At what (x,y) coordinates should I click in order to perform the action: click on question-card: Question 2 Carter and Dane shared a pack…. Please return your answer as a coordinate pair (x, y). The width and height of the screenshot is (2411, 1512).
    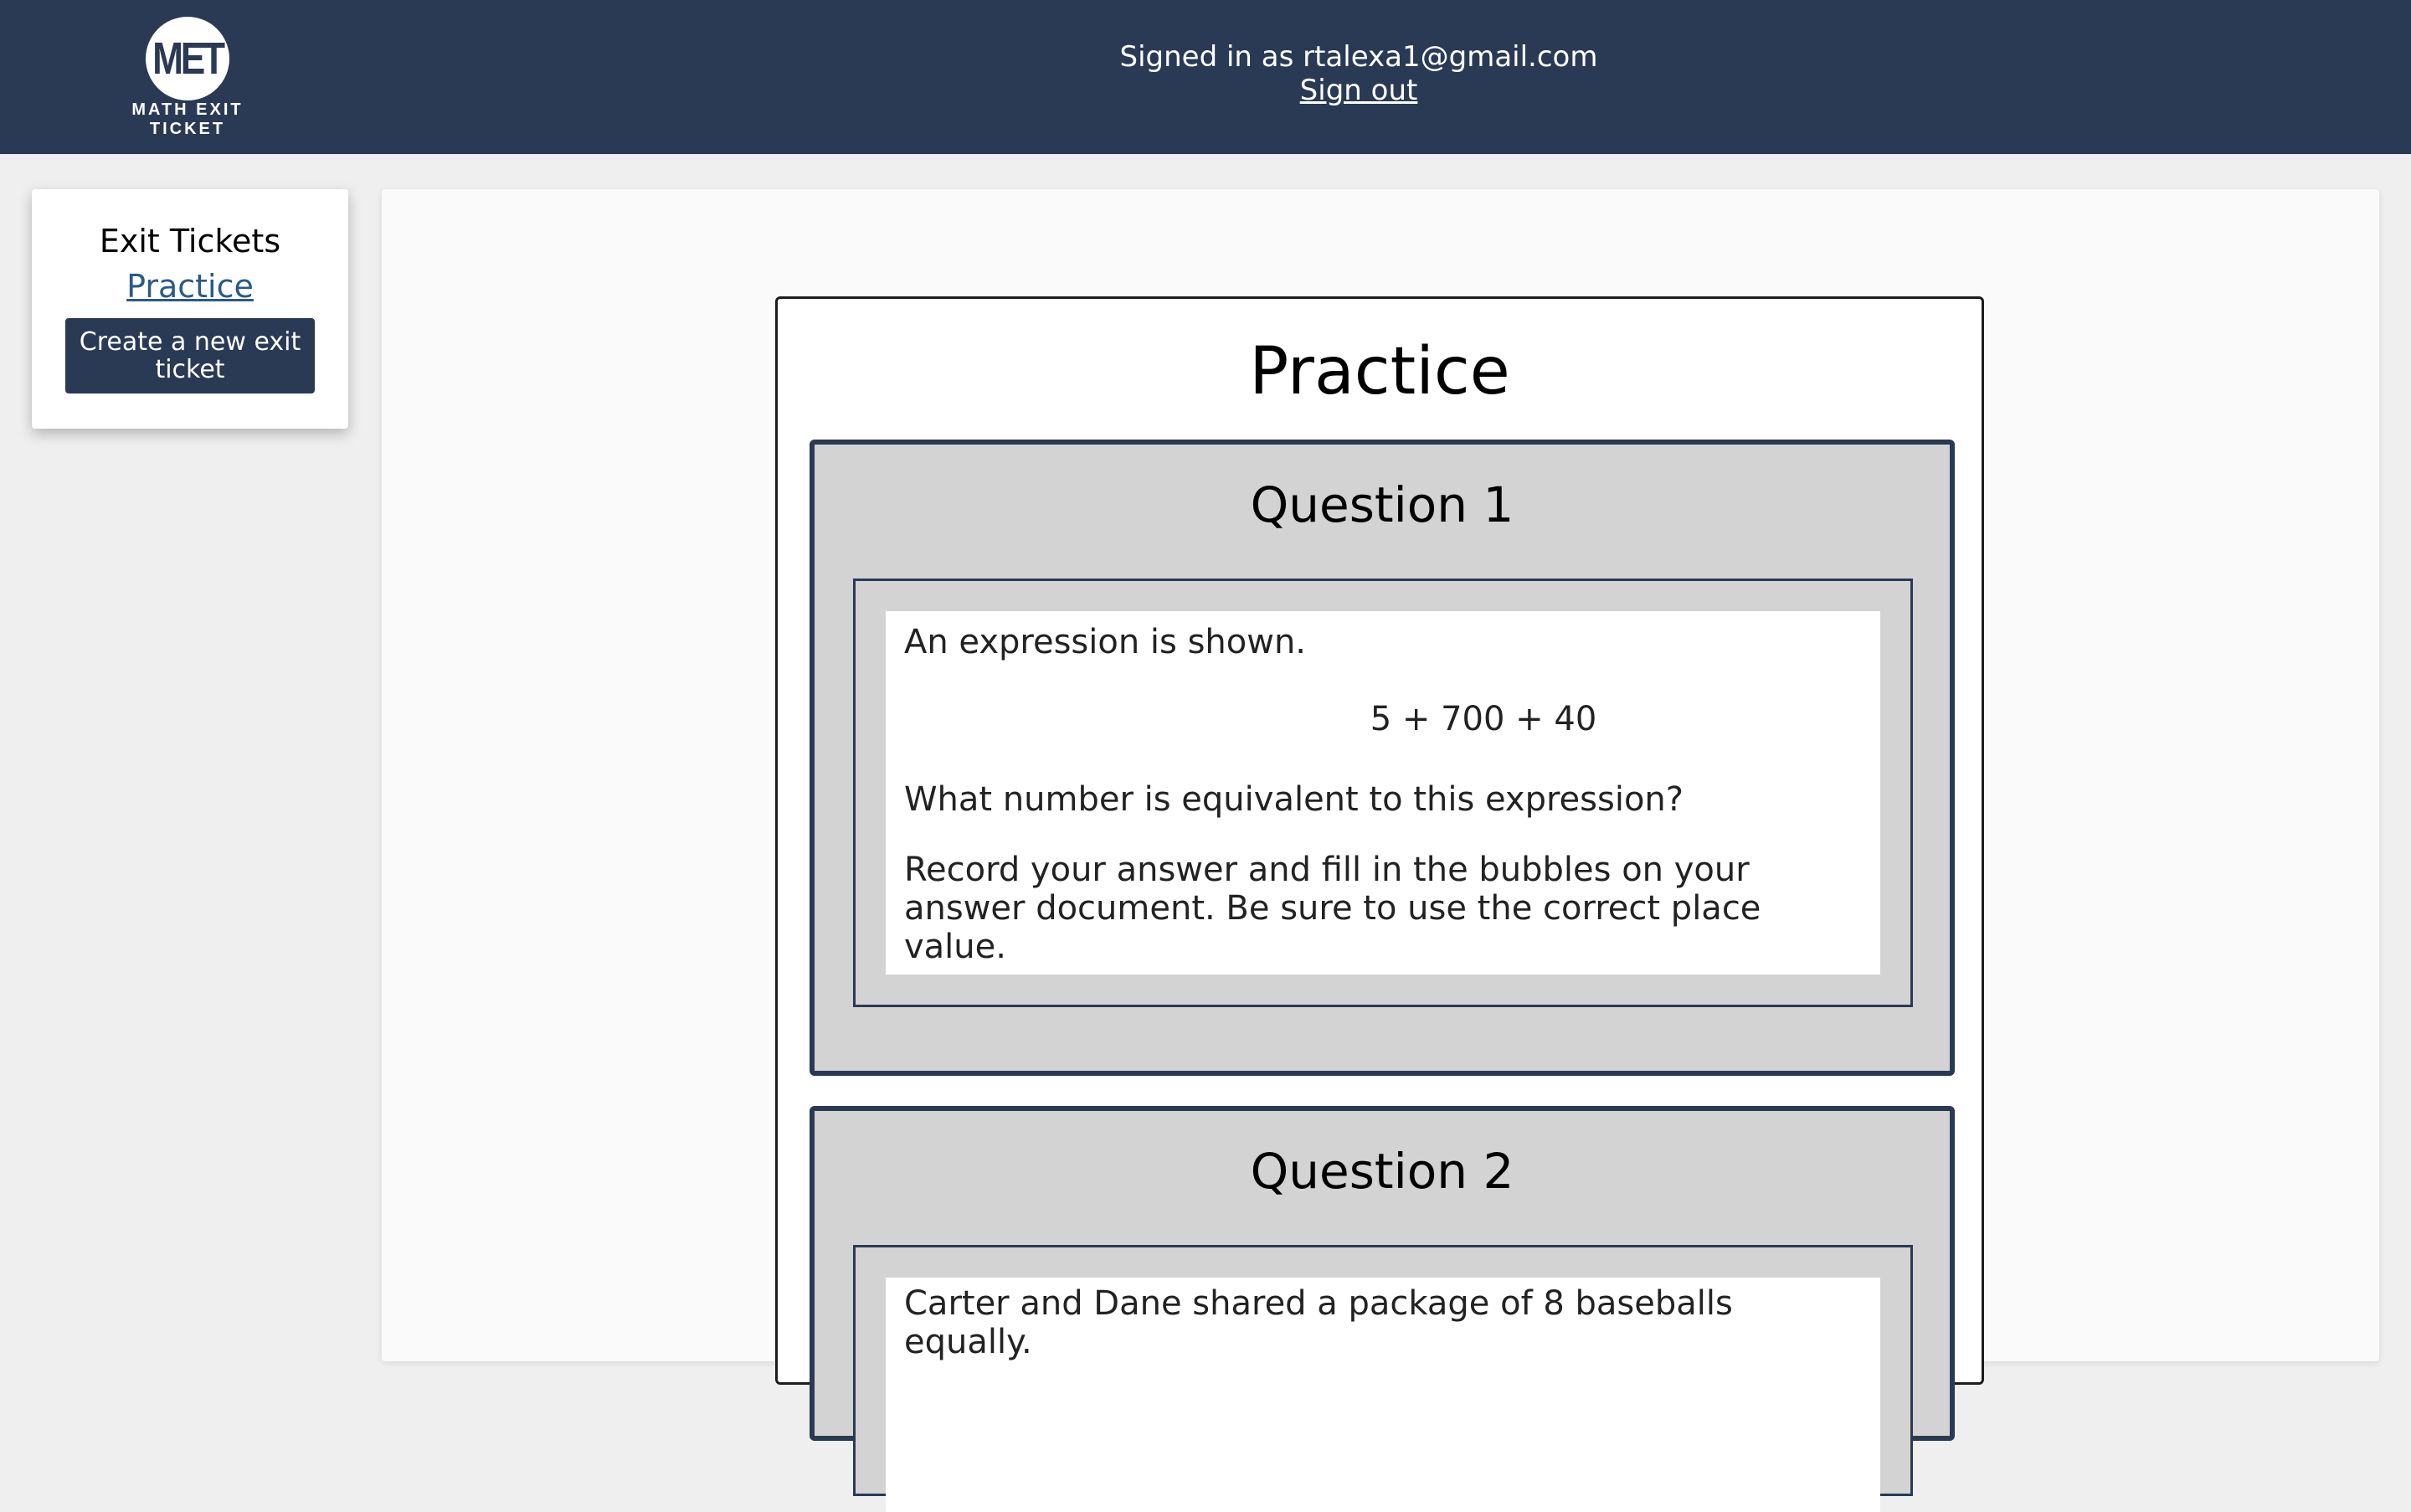
    Looking at the image, I should click on (1382, 1309).